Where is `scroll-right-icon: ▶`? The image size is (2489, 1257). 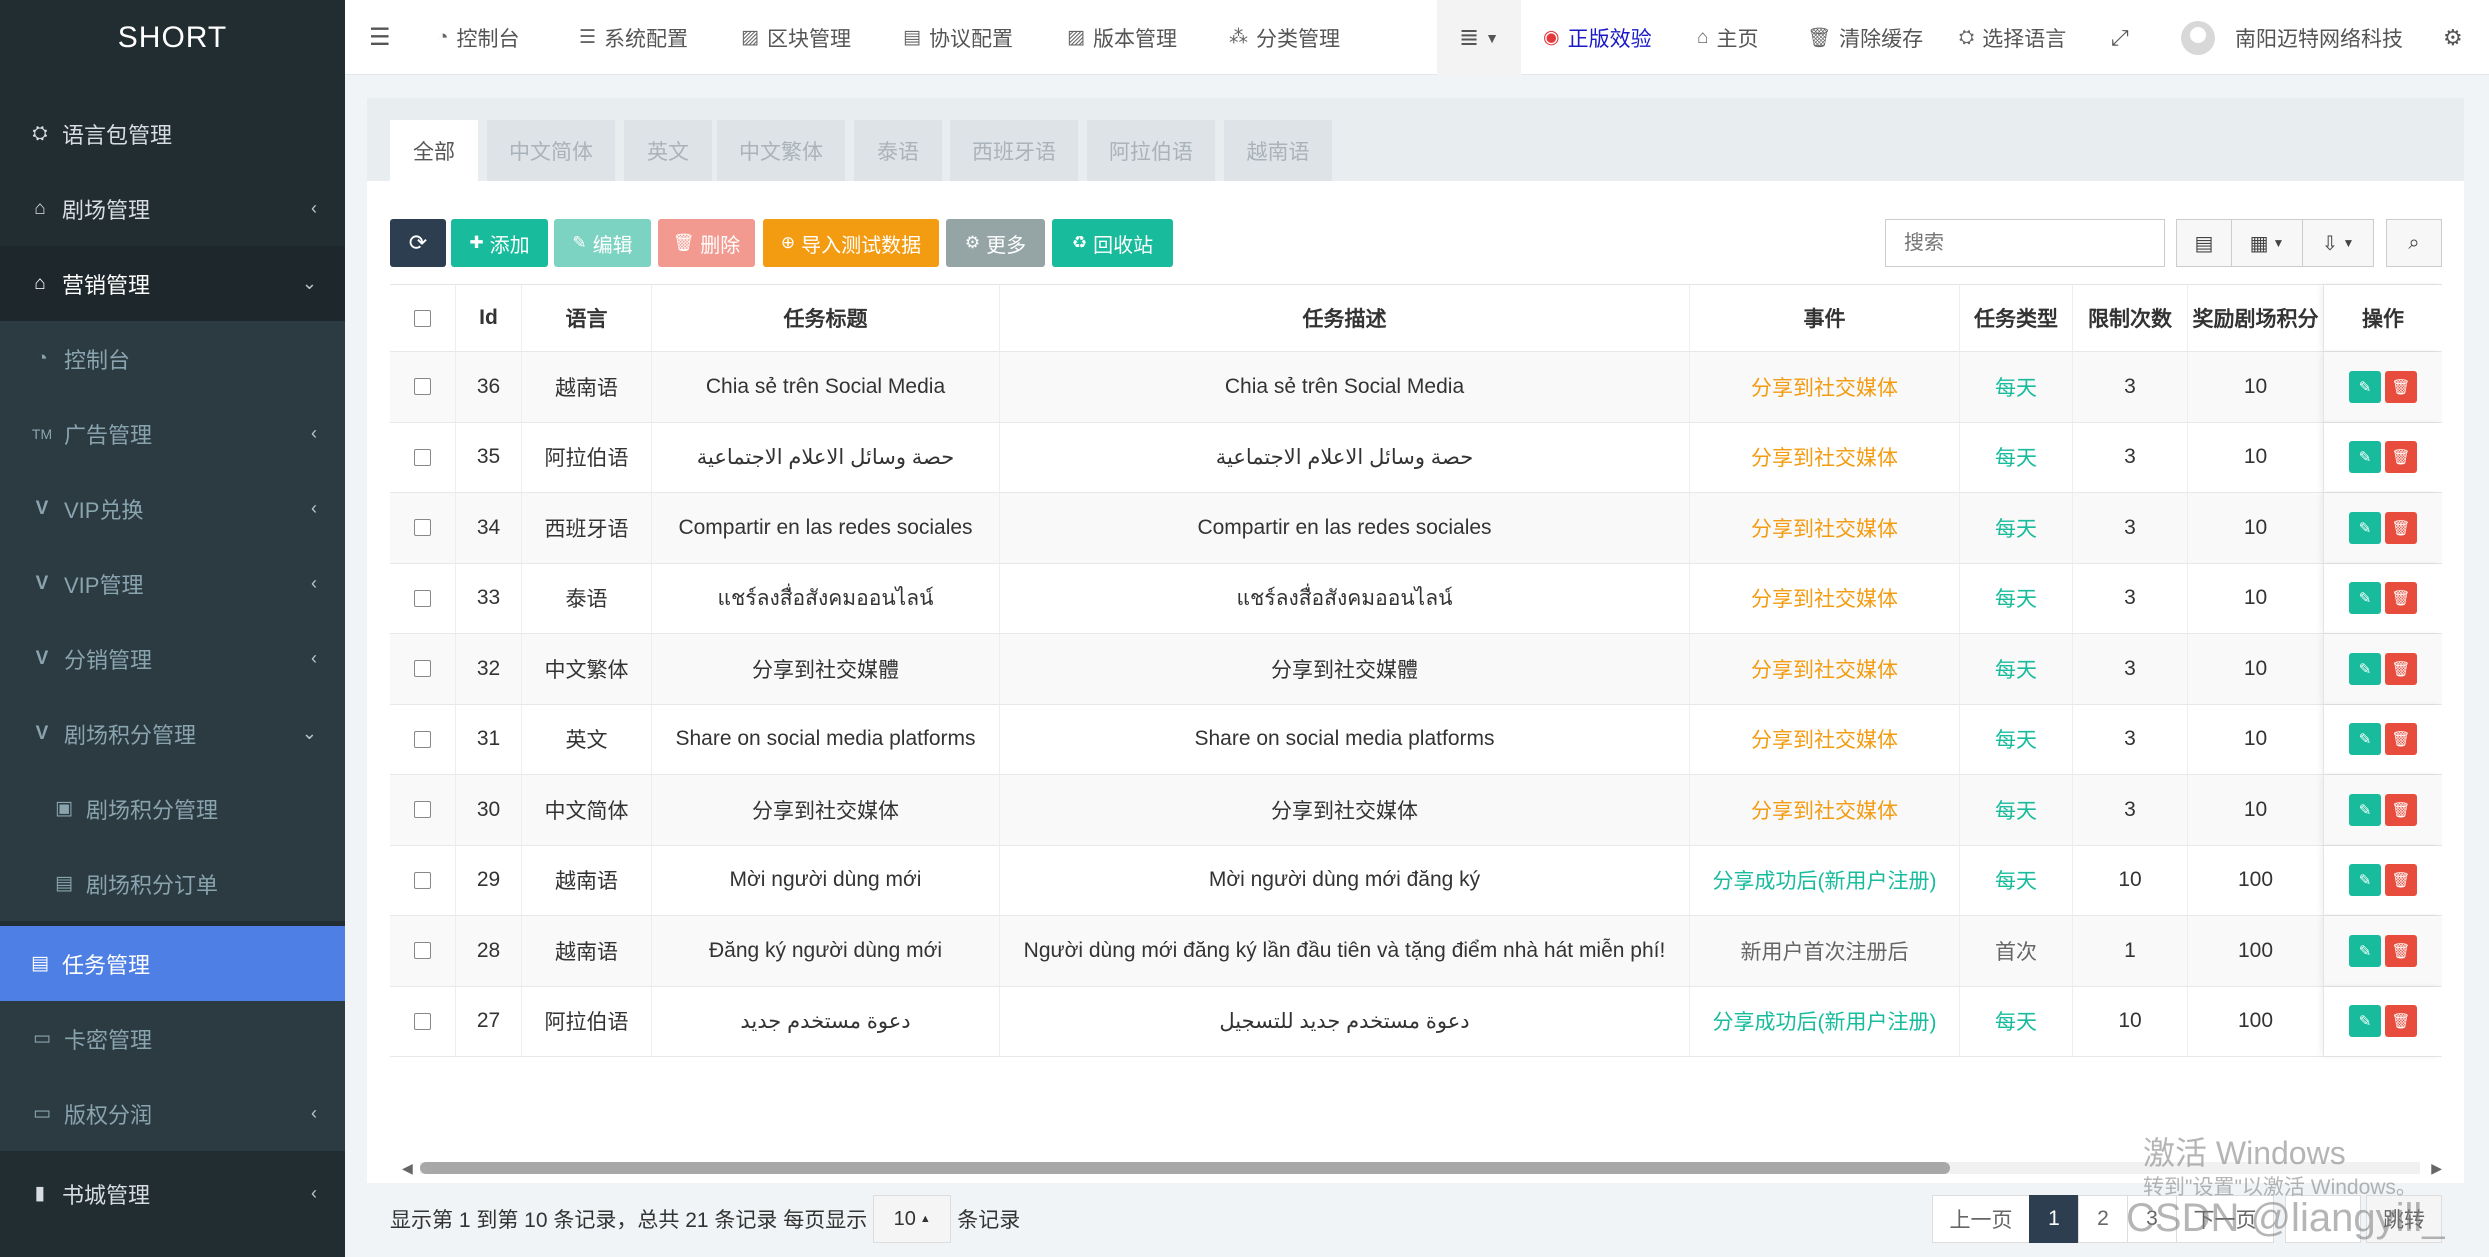
scroll-right-icon: ▶ is located at coordinates (2436, 1168).